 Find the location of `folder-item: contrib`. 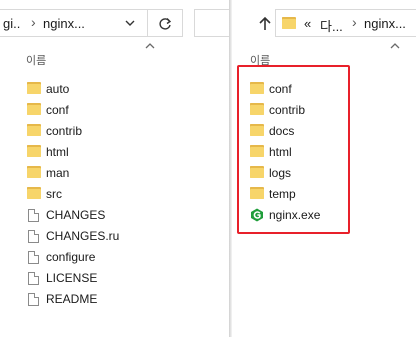

folder-item: contrib is located at coordinates (54, 131).